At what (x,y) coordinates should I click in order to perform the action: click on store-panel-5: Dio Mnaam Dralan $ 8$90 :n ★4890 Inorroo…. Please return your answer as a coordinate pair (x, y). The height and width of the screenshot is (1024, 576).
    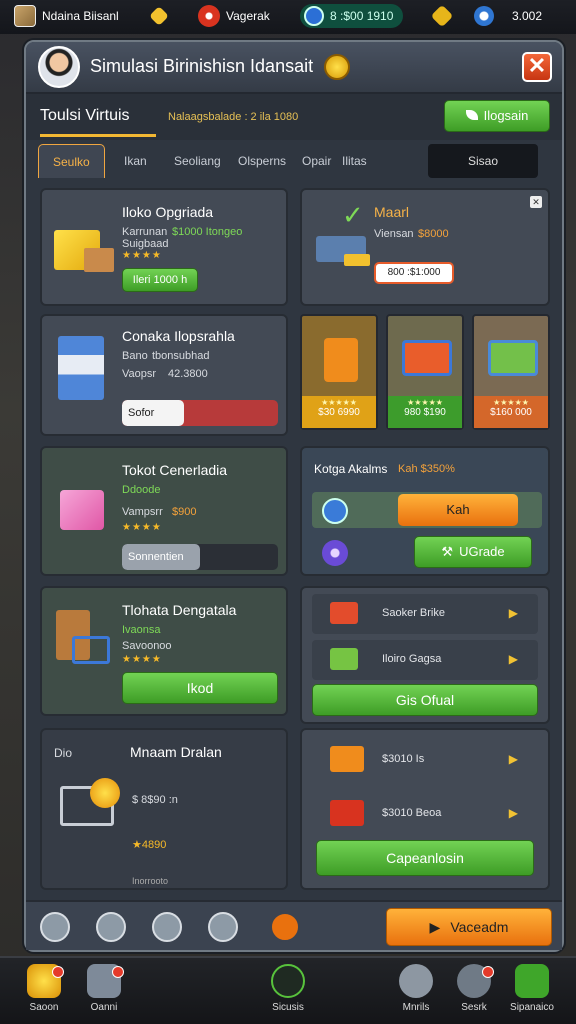
    Looking at the image, I should click on (164, 809).